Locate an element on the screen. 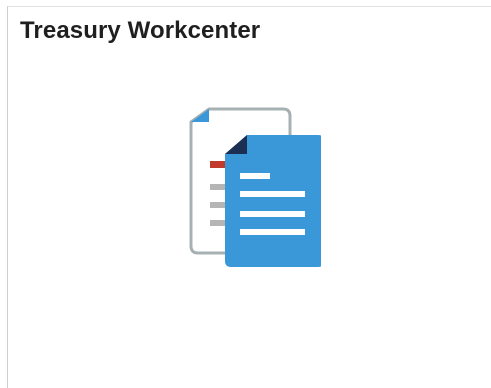  front-document-icon is located at coordinates (274, 201).